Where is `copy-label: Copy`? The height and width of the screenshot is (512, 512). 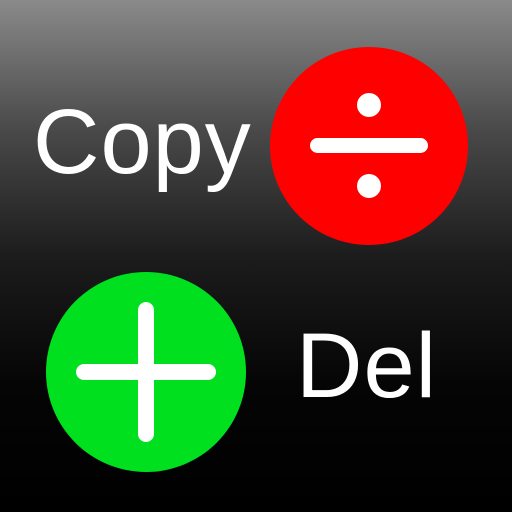
copy-label: Copy is located at coordinates (142, 142).